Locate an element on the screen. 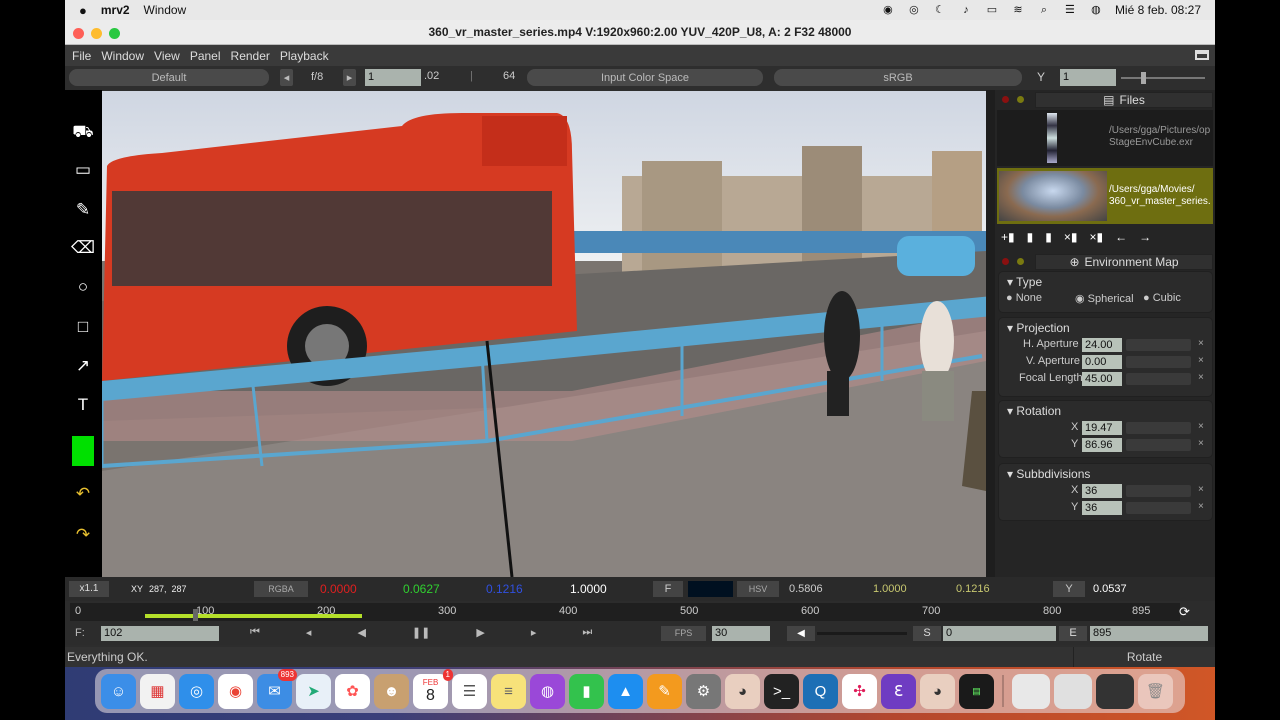 The height and width of the screenshot is (720, 1280). focal-length-slider is located at coordinates (1158, 379).